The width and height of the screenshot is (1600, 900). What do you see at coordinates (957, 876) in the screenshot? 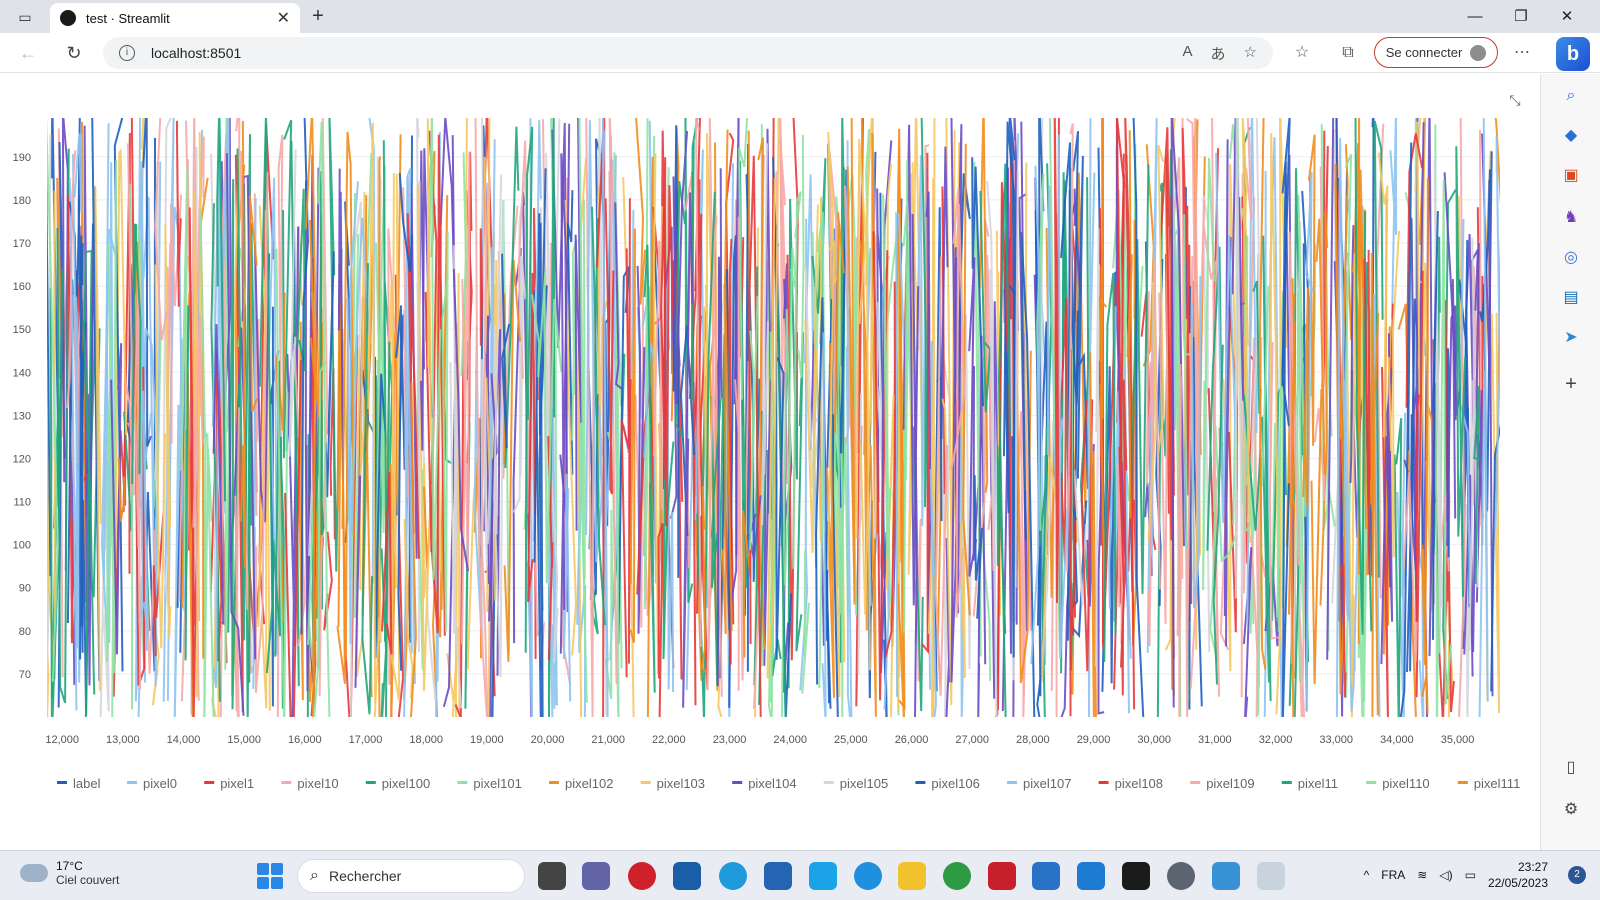
I see `chrome-browser-icon` at bounding box center [957, 876].